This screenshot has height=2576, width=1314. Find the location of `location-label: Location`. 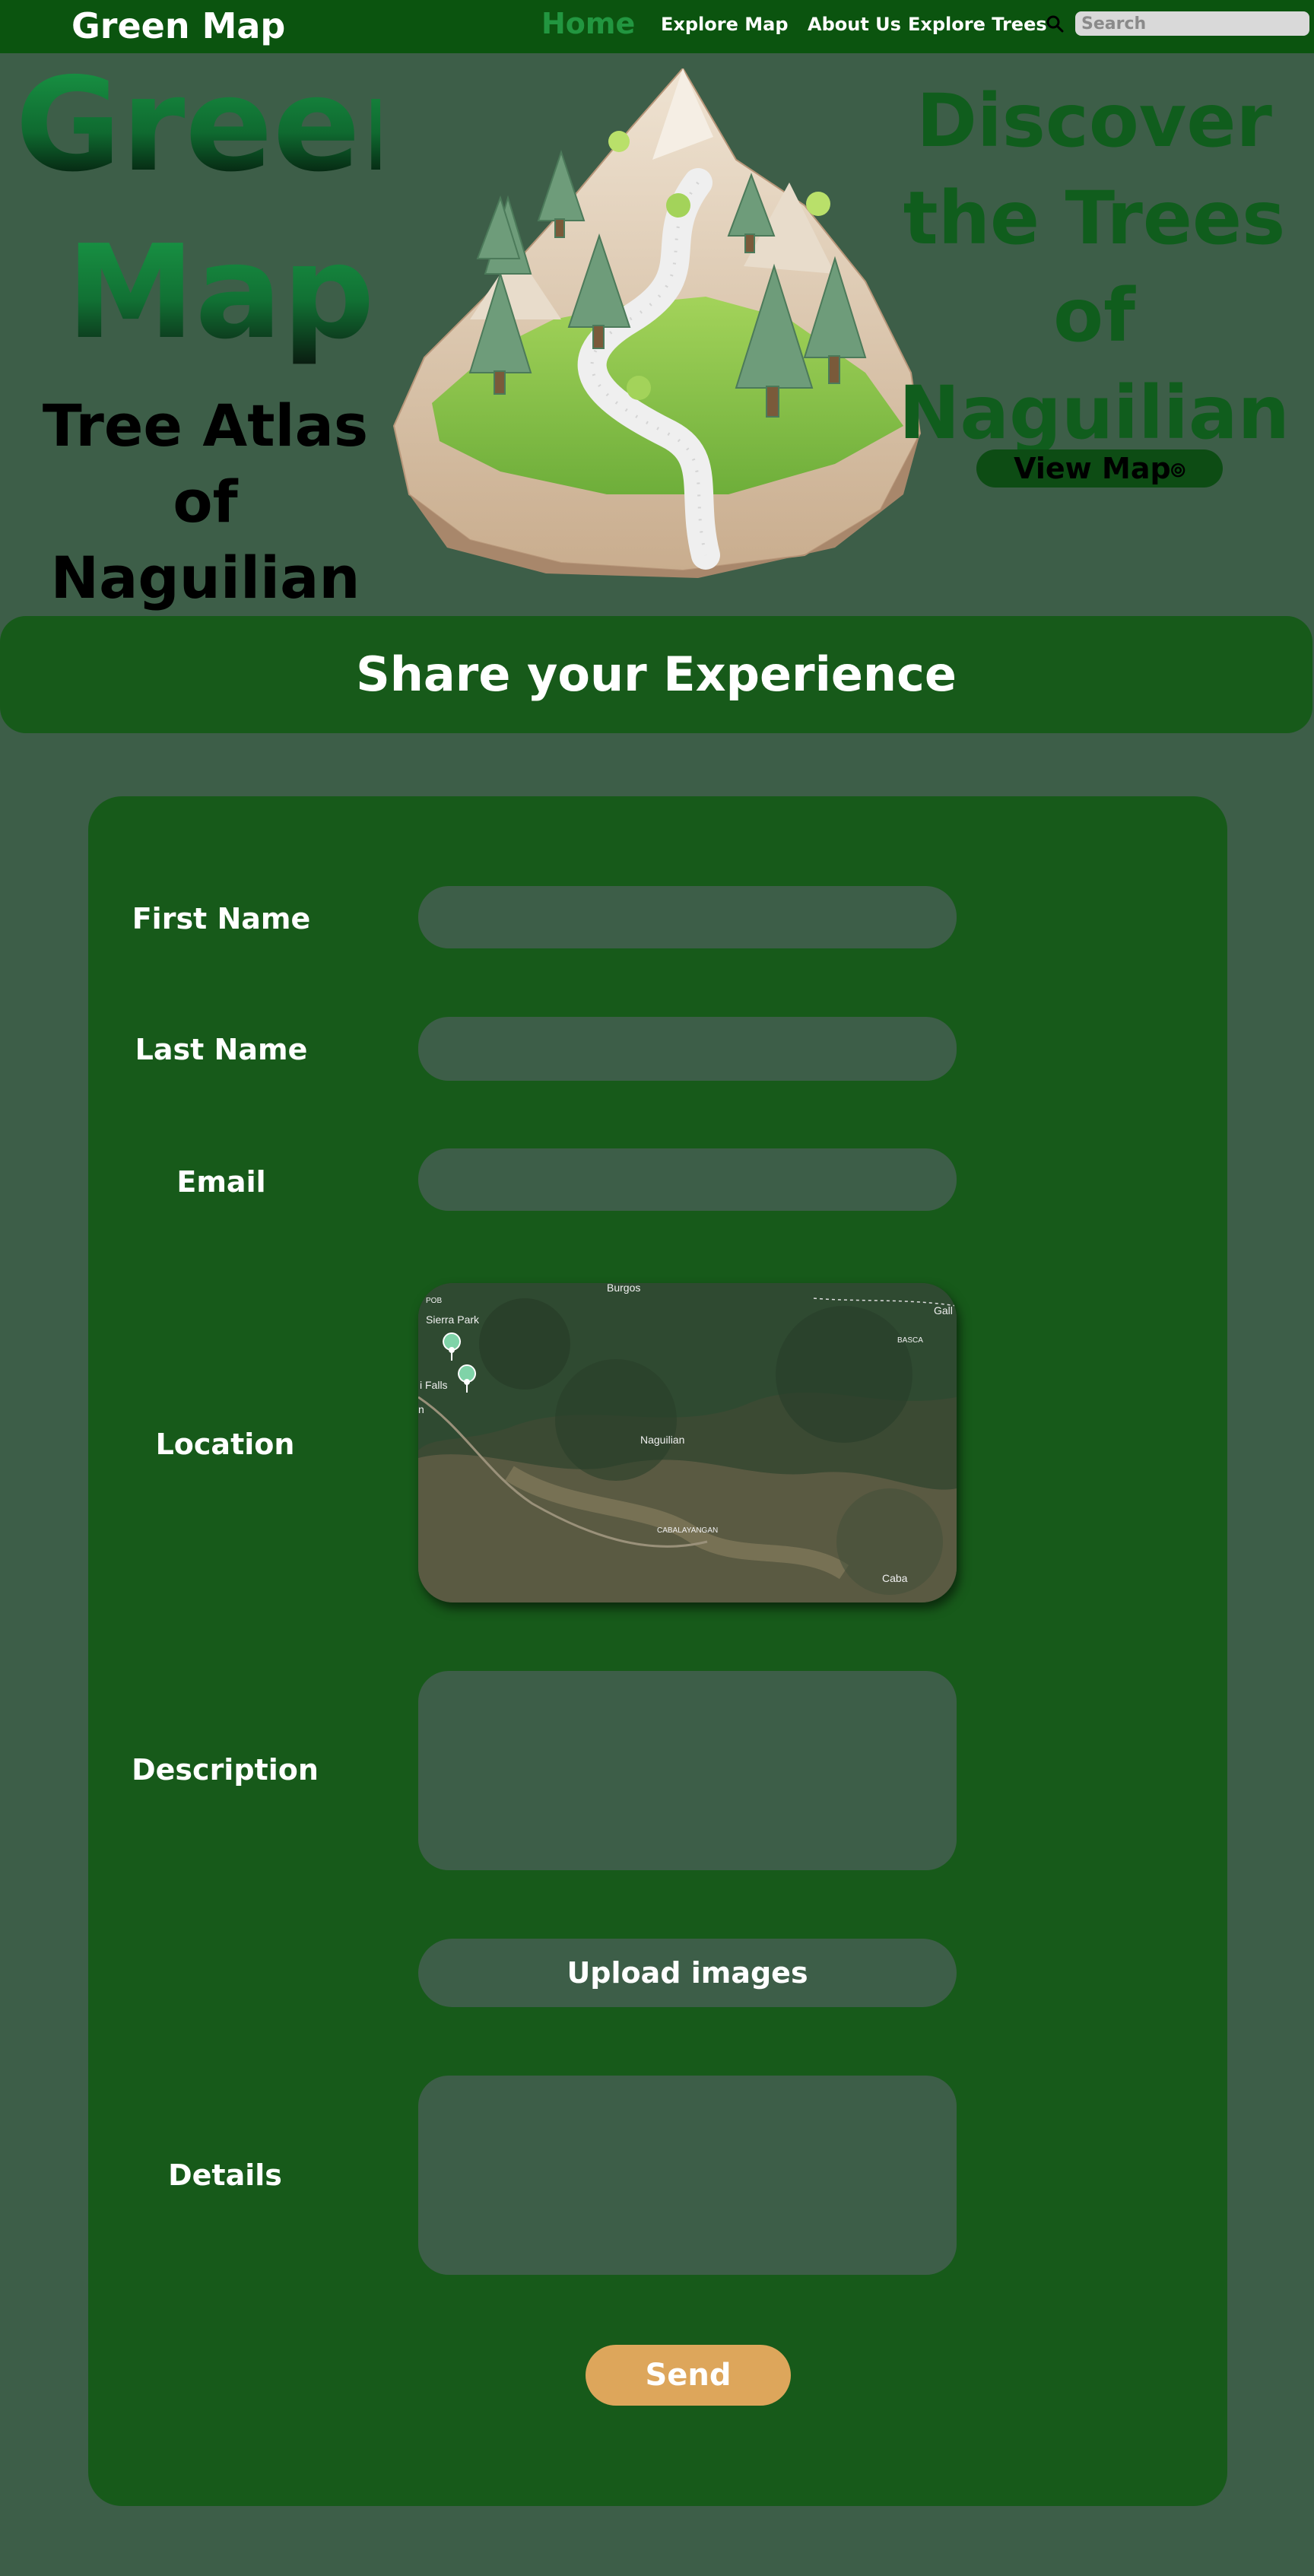

location-label: Location is located at coordinates (225, 1444).